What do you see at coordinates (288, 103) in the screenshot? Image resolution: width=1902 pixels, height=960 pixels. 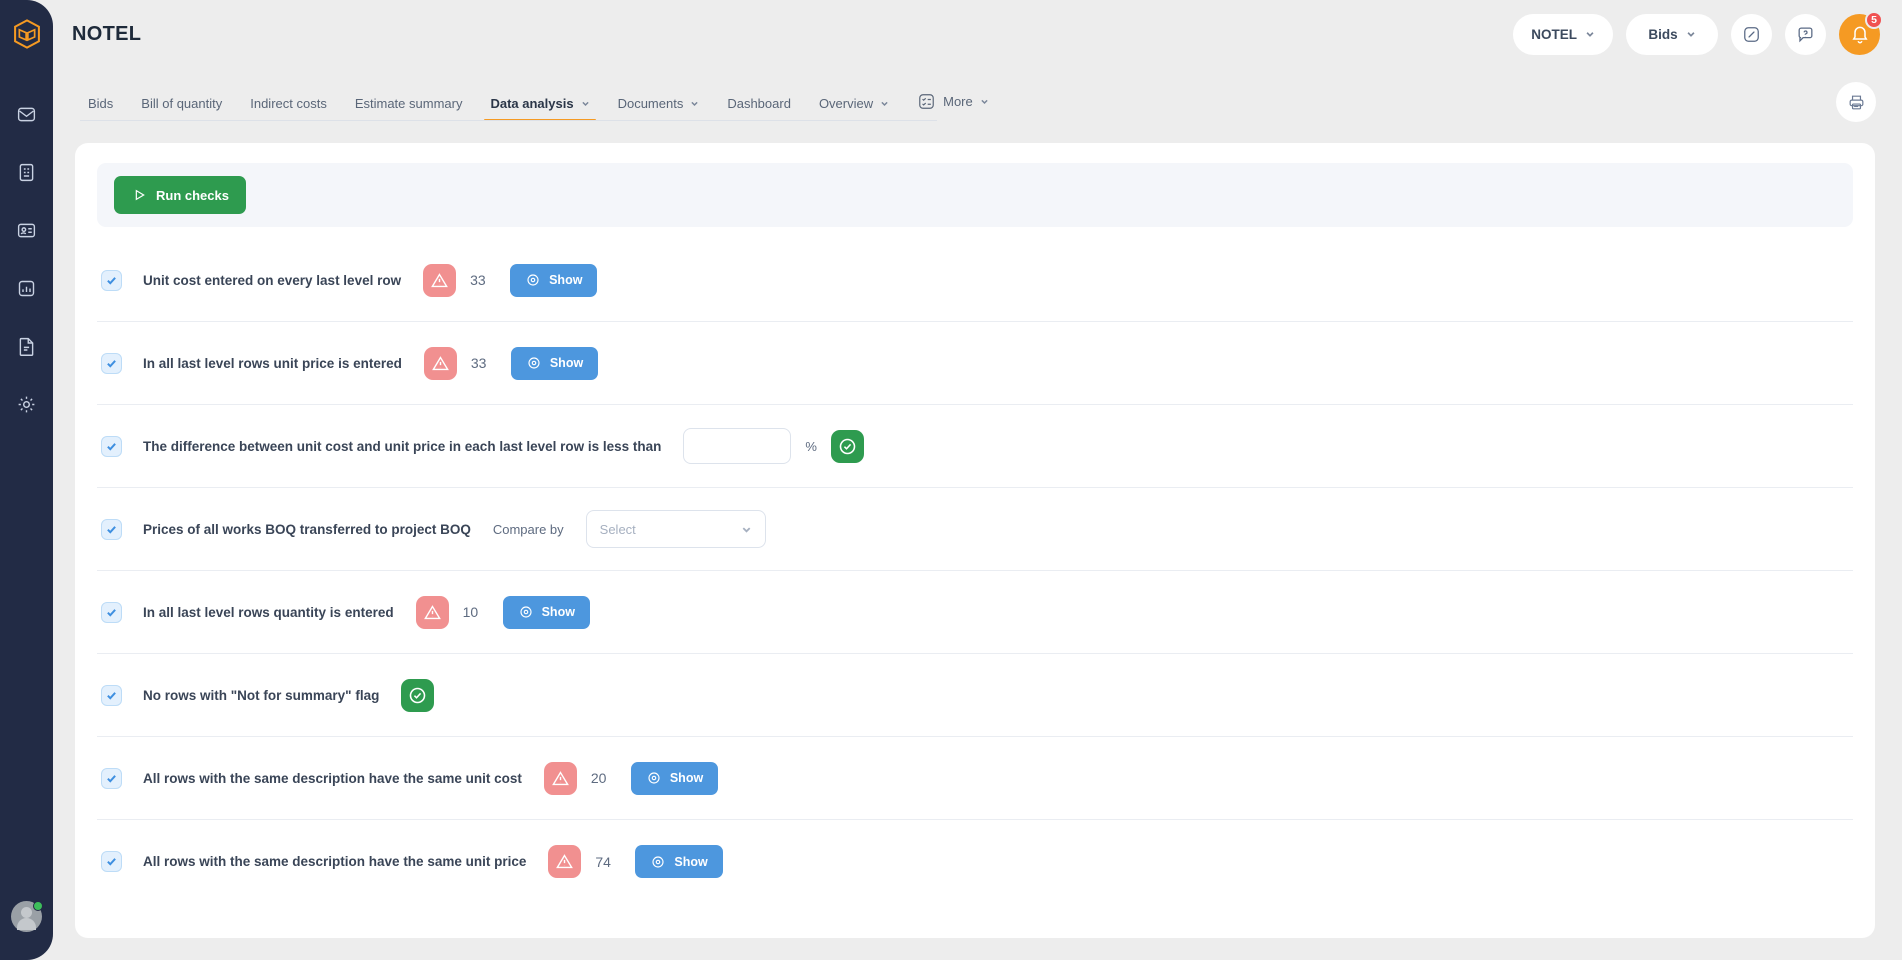 I see `tab-label: Indirect costs` at bounding box center [288, 103].